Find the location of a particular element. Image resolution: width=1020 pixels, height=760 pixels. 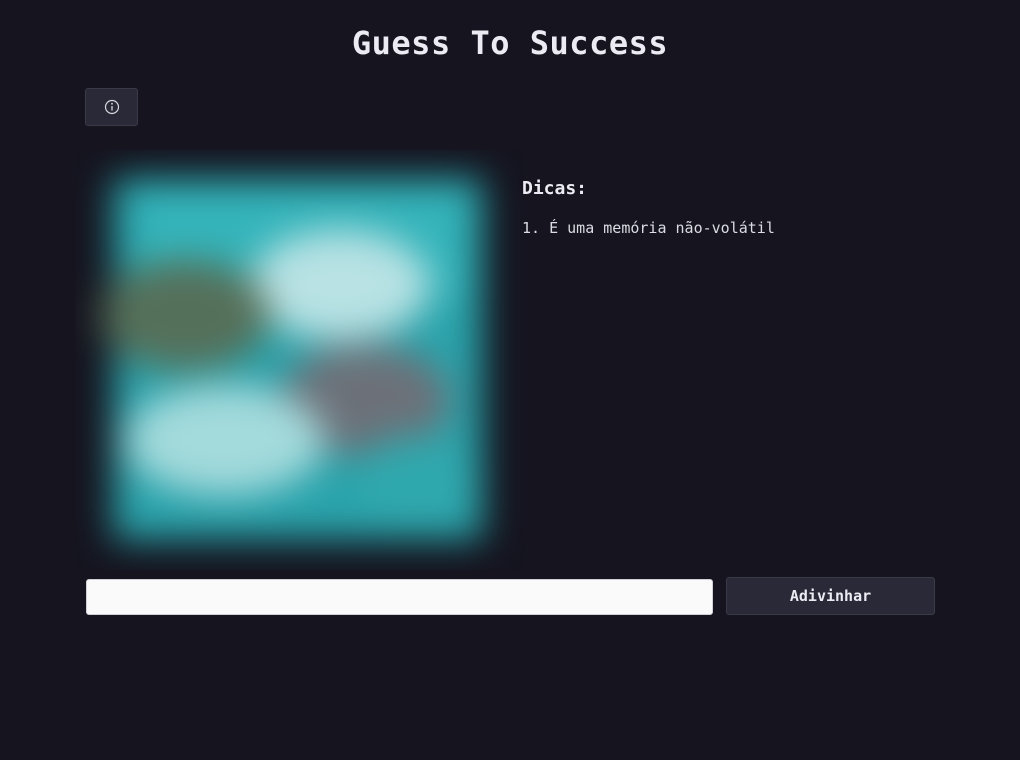

page-title: Guess To Success is located at coordinates (510, 43).